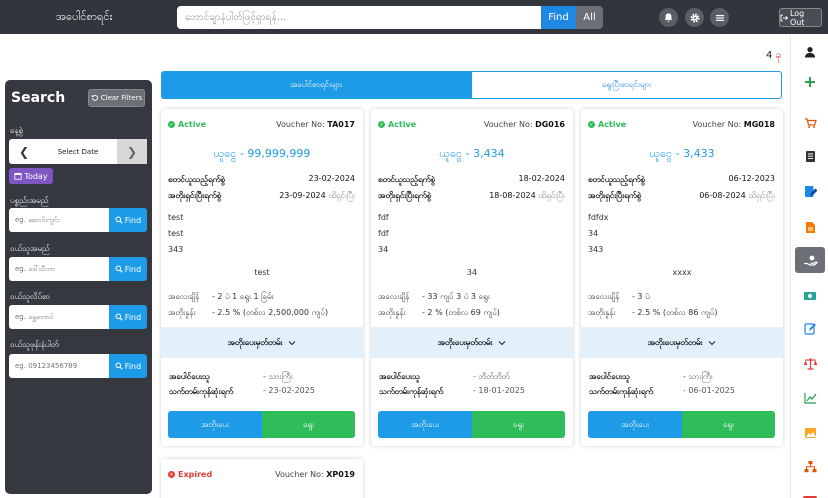  What do you see at coordinates (759, 124) in the screenshot?
I see `voucher-value: MG018` at bounding box center [759, 124].